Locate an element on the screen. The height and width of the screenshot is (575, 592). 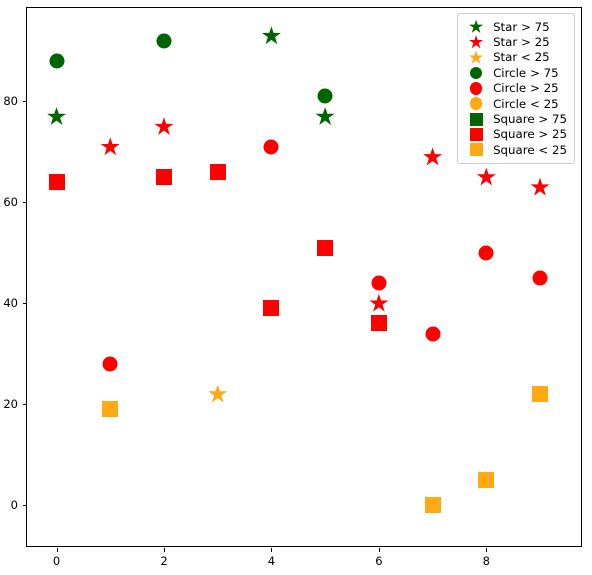
x-tick-label: 8 is located at coordinates (486, 561).